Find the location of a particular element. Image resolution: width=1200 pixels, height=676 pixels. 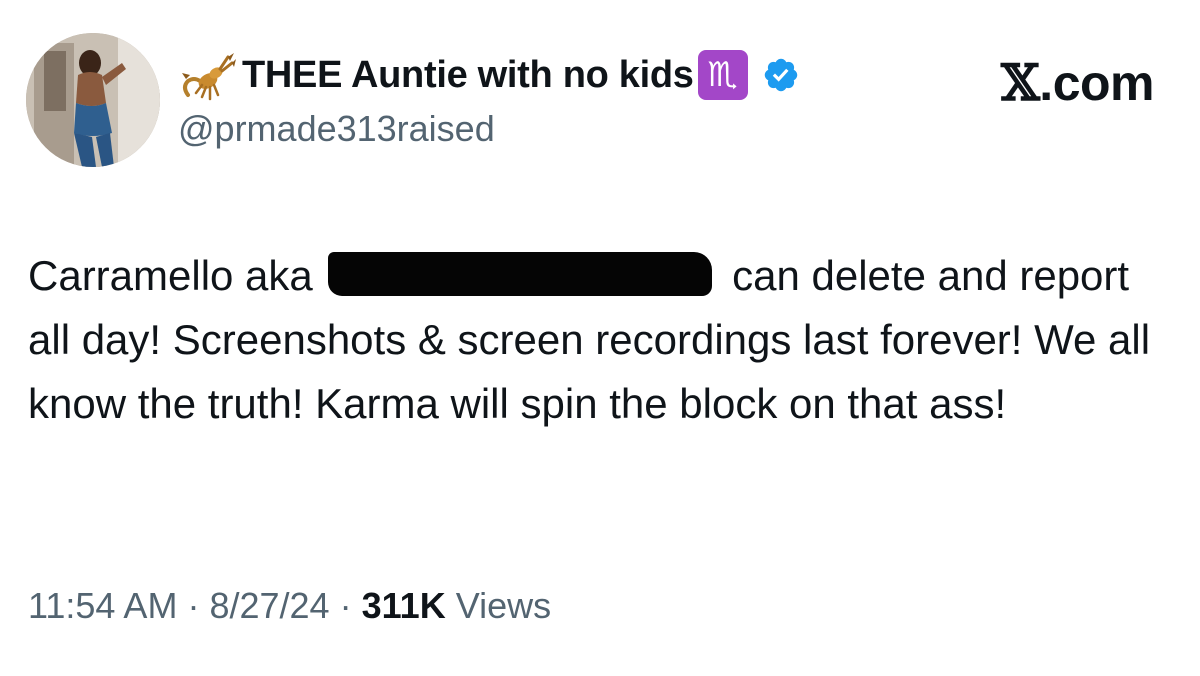

avatar is located at coordinates (93, 100).